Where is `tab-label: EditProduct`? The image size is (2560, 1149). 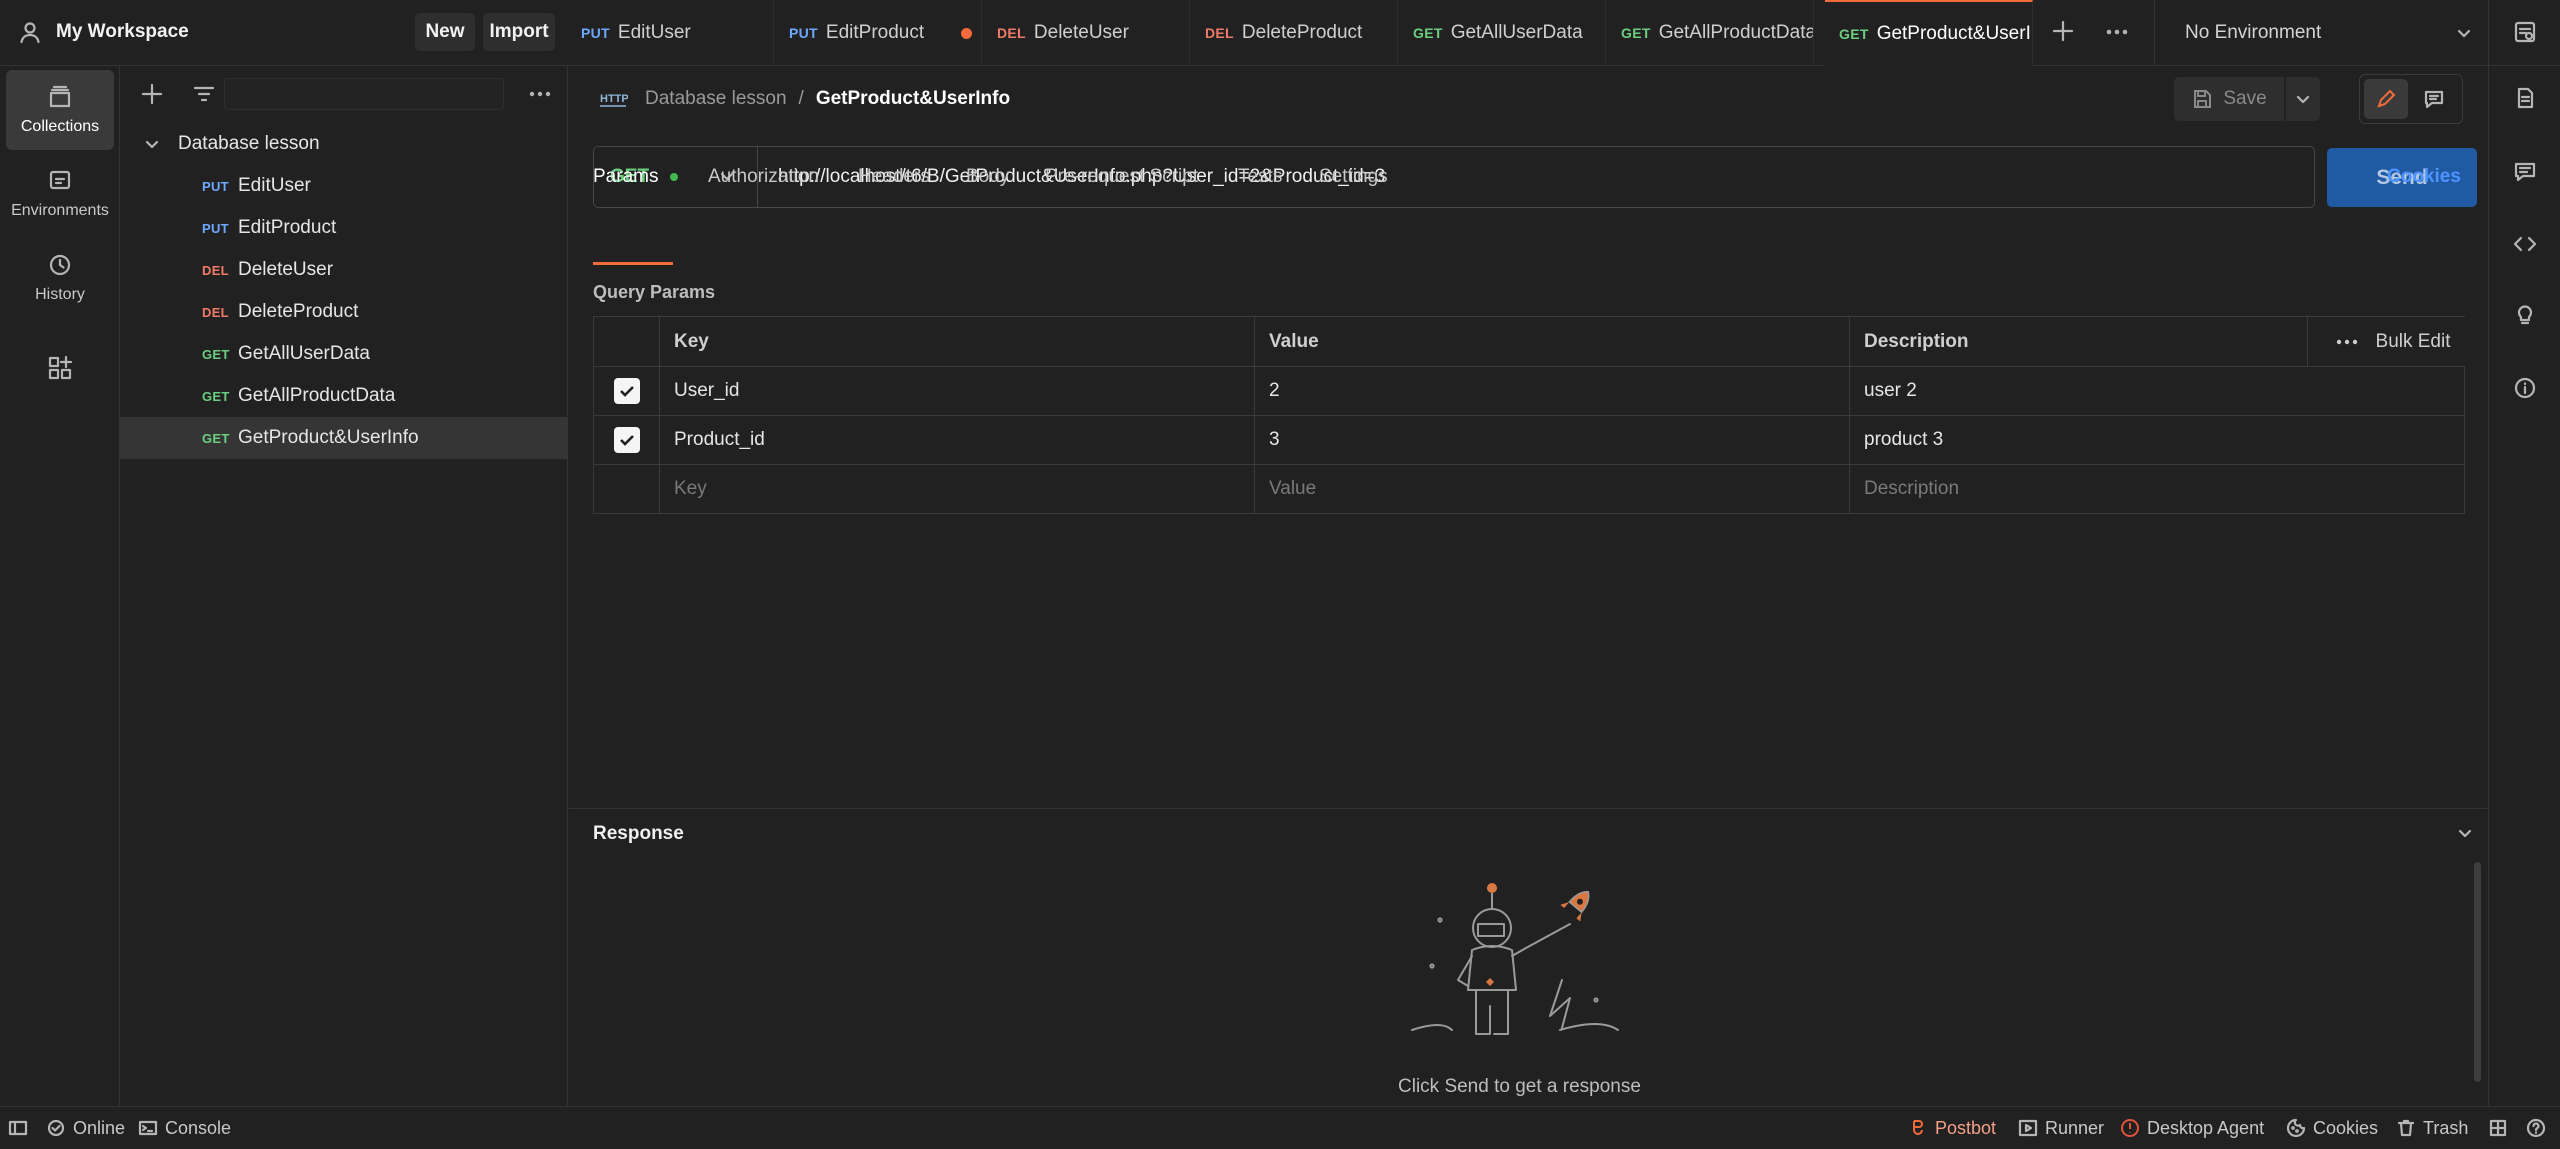
tab-label: EditProduct is located at coordinates (875, 32).